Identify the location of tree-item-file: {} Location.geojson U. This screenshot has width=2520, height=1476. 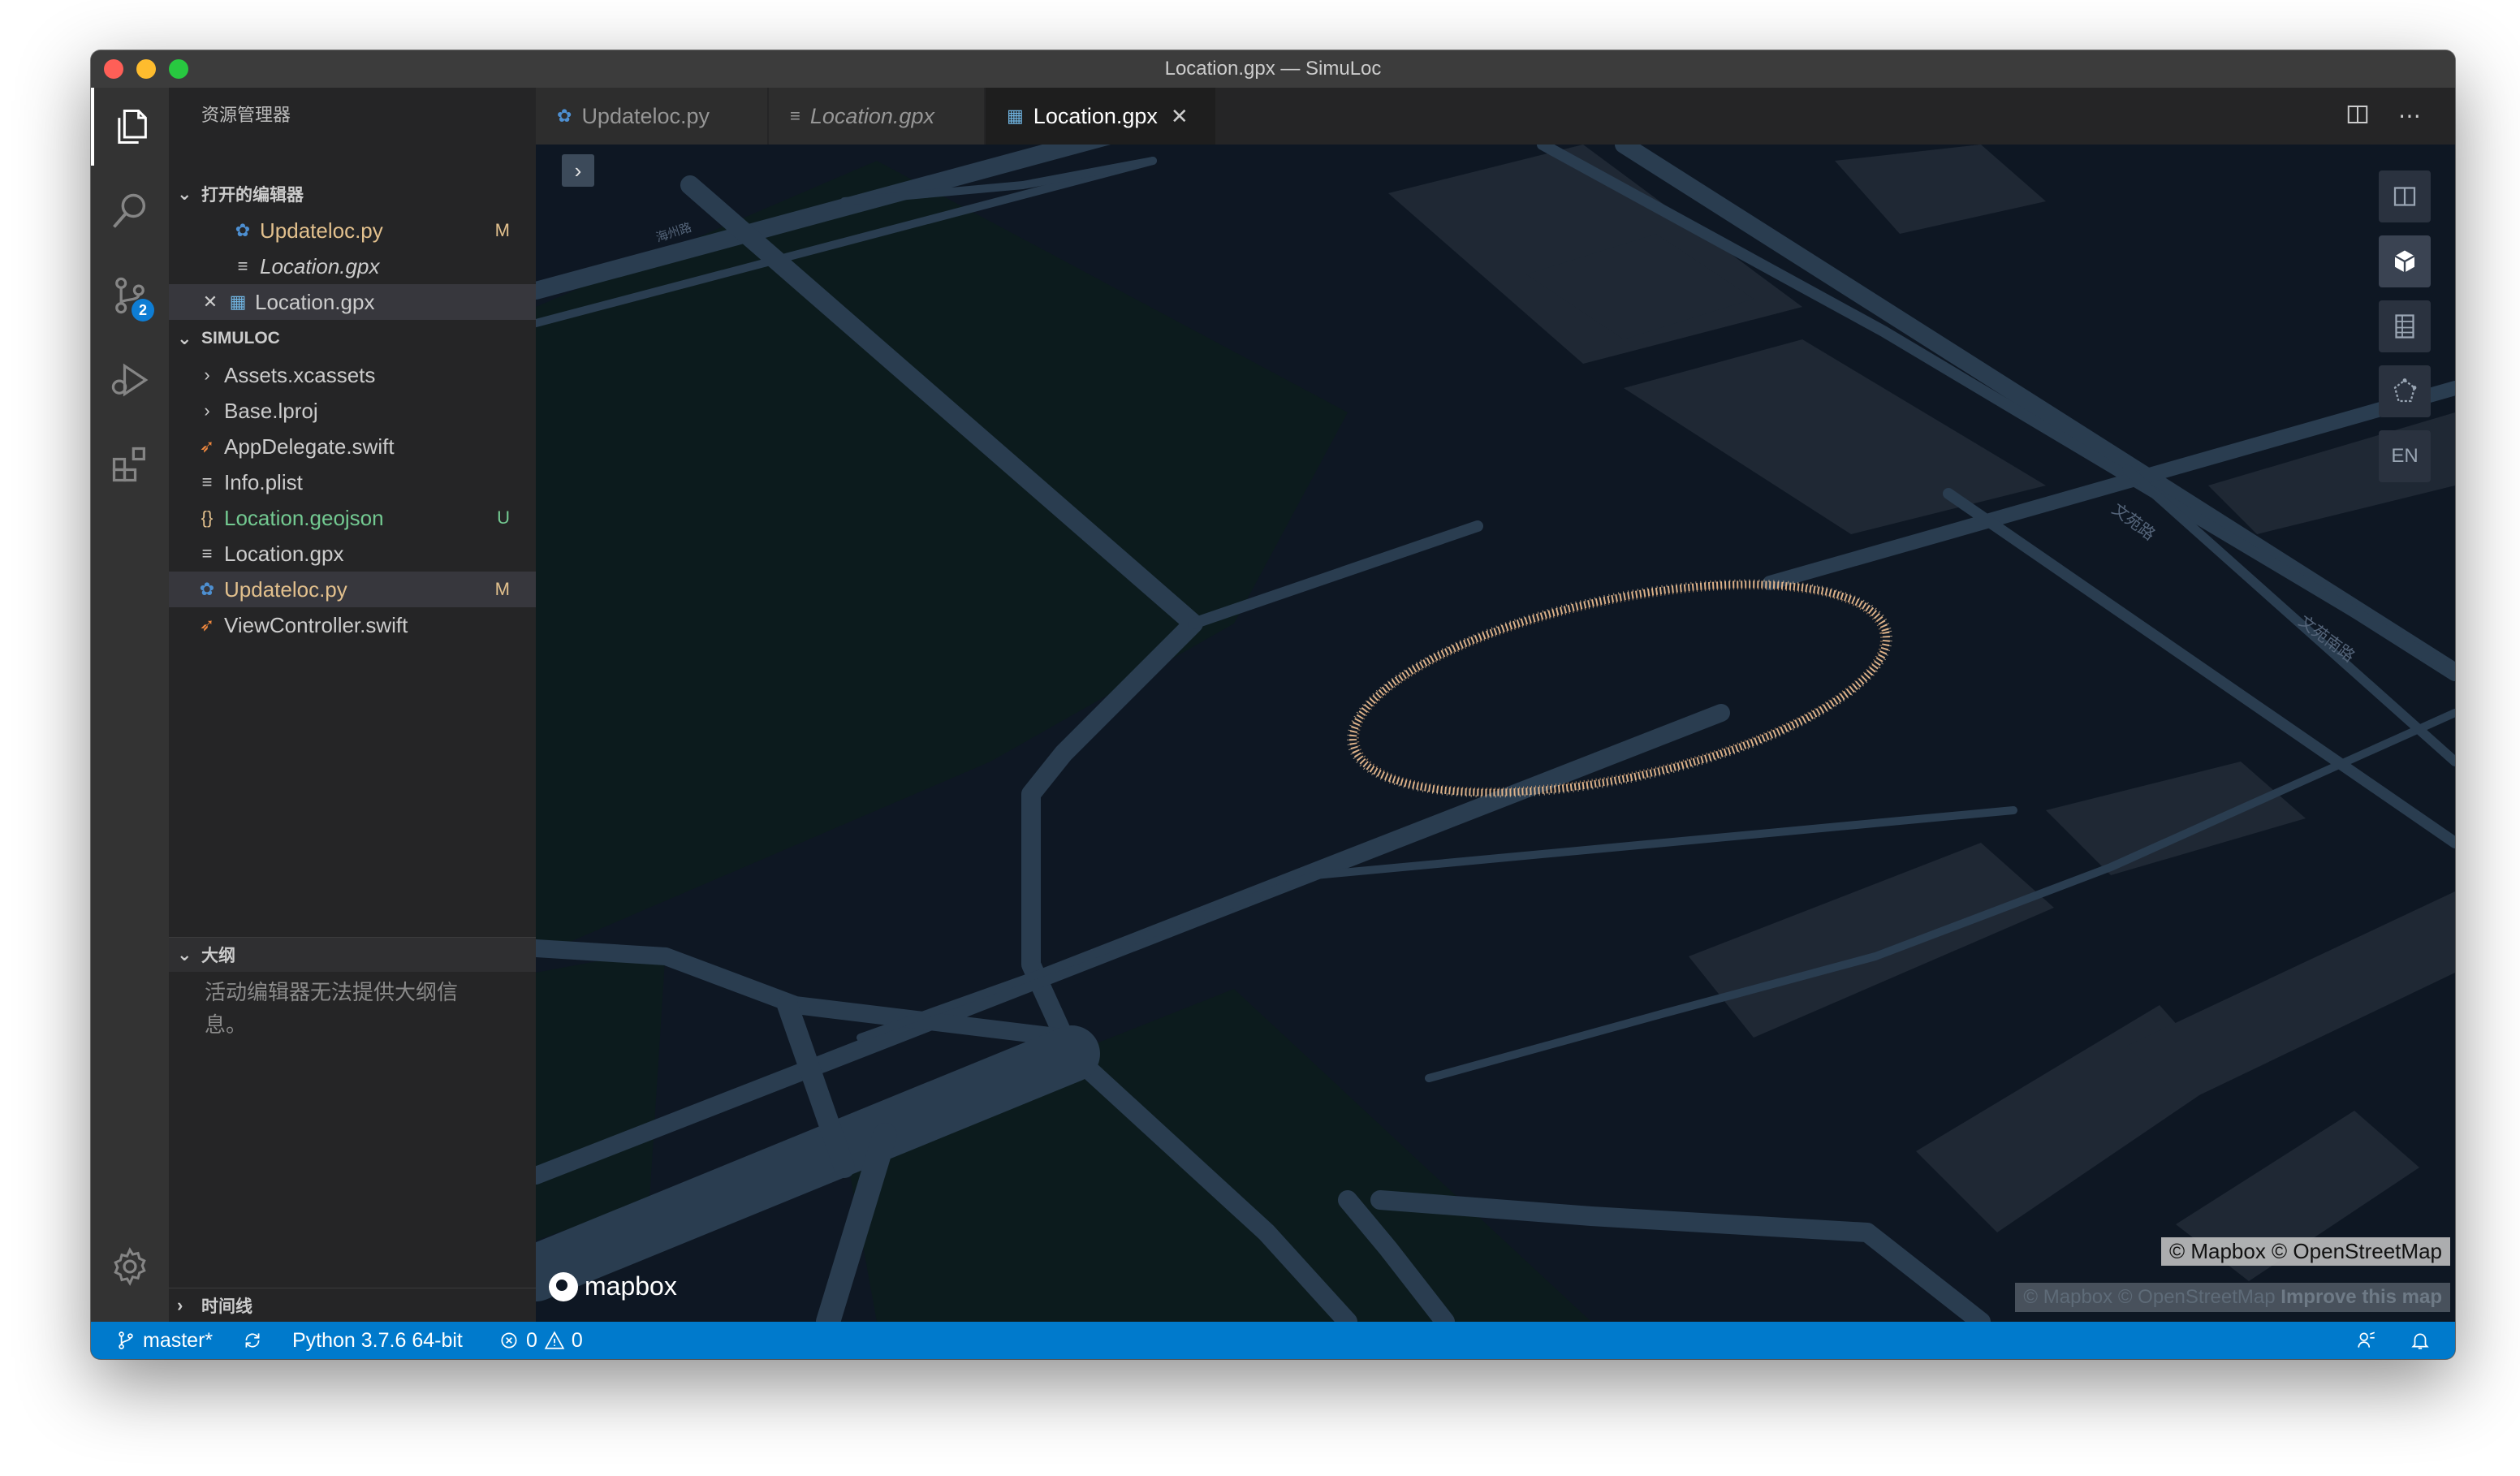
(352, 518).